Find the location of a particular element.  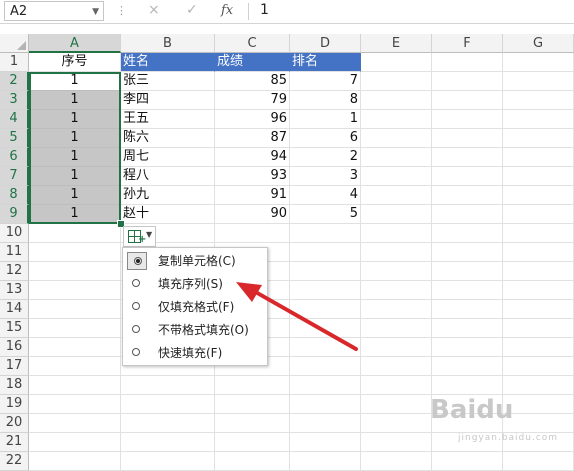

watermark-logo-text: Baidu is located at coordinates (472, 410).